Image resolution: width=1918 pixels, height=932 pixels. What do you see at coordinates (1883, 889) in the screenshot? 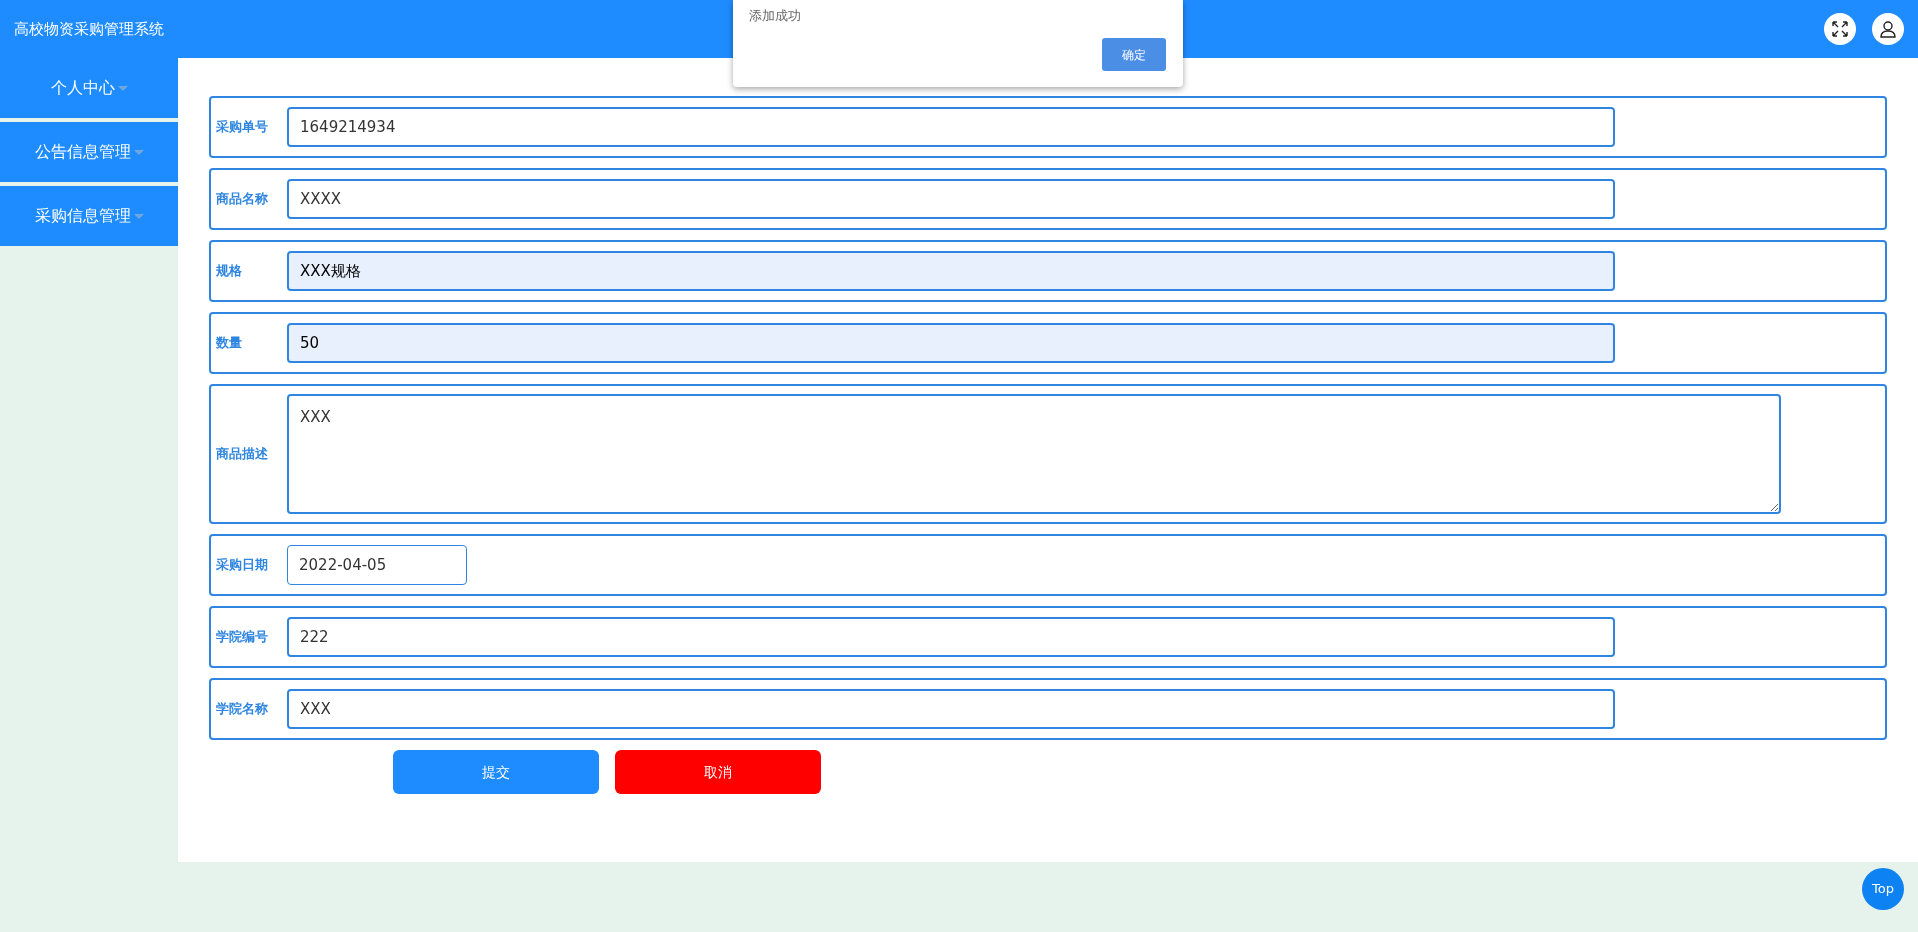
I see `back-to-top-button: Top` at bounding box center [1883, 889].